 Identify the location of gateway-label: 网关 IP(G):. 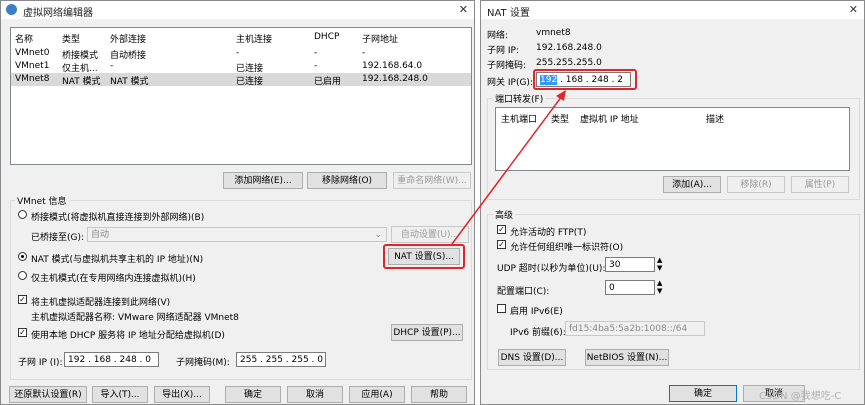
(510, 83).